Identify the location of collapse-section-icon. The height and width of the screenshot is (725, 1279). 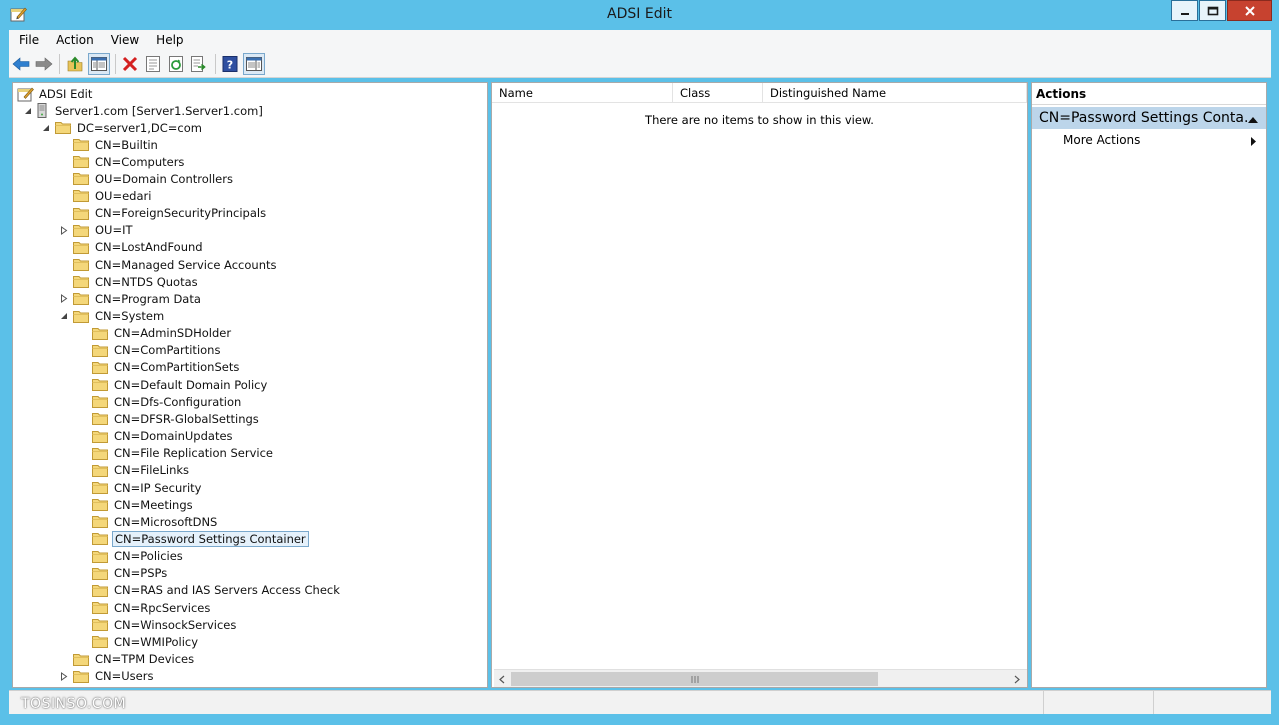
(1253, 119).